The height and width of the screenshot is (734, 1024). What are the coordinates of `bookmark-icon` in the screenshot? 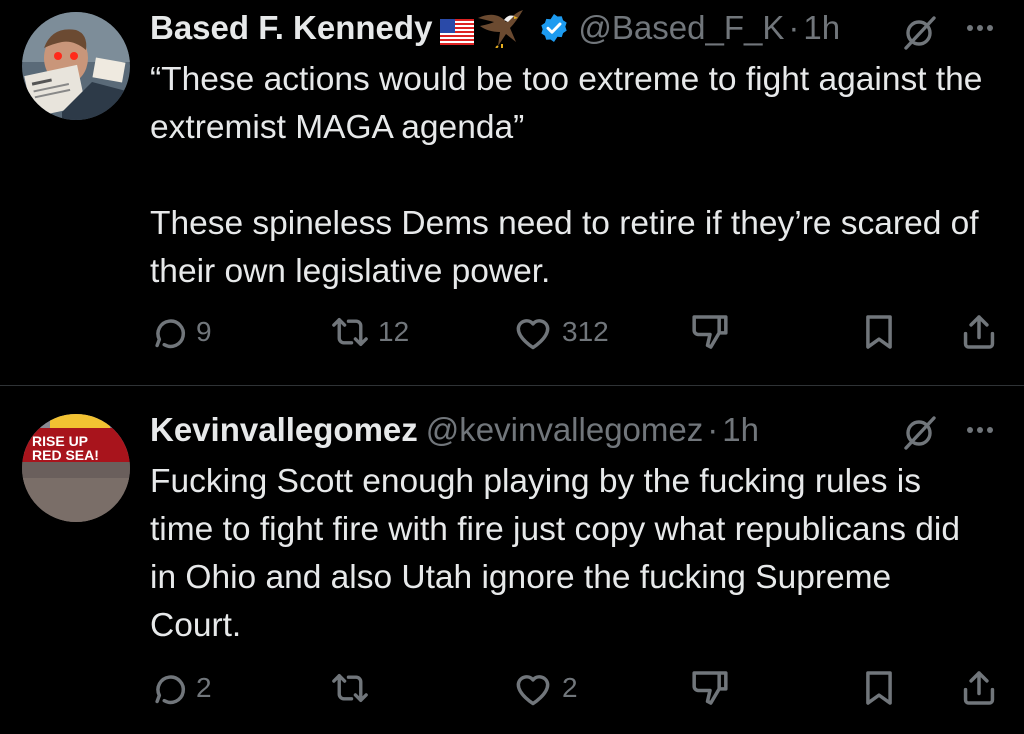 It's located at (879, 688).